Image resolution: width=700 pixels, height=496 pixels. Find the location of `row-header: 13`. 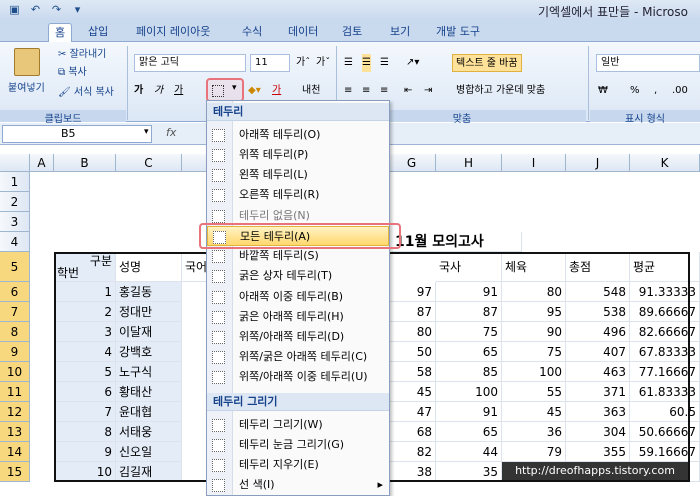

row-header: 13 is located at coordinates (15, 432).